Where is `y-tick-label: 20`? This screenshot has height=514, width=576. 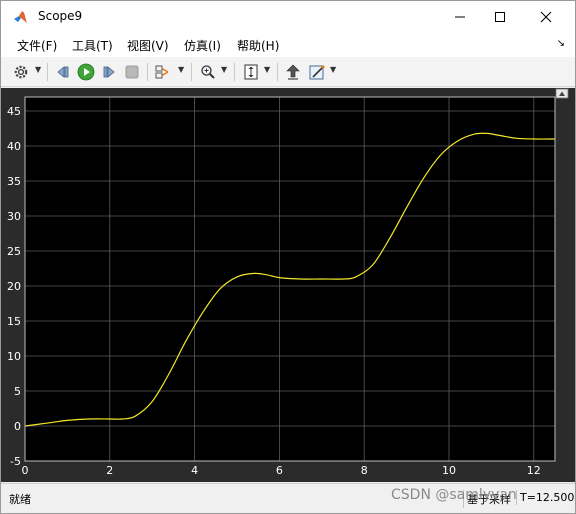 y-tick-label: 20 is located at coordinates (14, 286).